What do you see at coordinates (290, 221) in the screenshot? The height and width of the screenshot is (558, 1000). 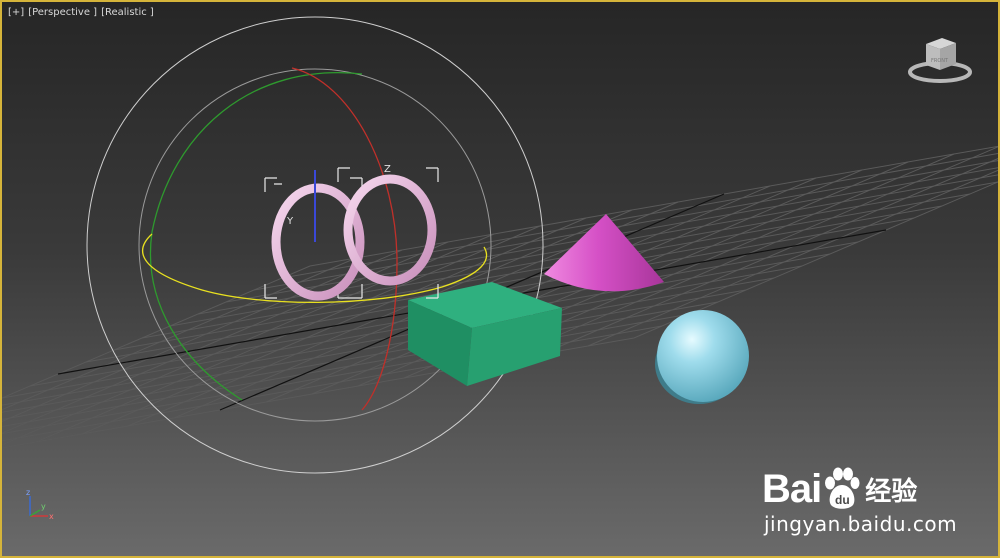 I see `gizmo-axis-label-y: Y` at bounding box center [290, 221].